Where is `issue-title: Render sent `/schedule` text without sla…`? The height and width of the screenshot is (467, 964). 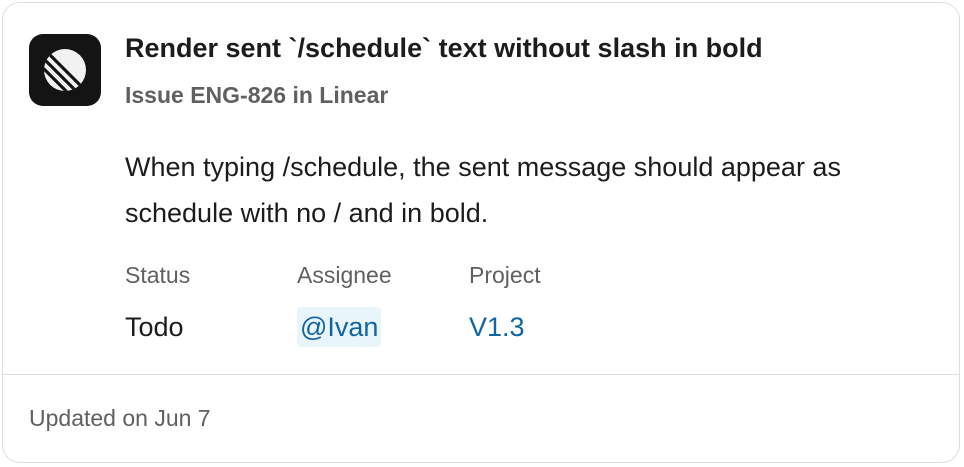
issue-title: Render sent `/schedule` text without sla… is located at coordinates (444, 48).